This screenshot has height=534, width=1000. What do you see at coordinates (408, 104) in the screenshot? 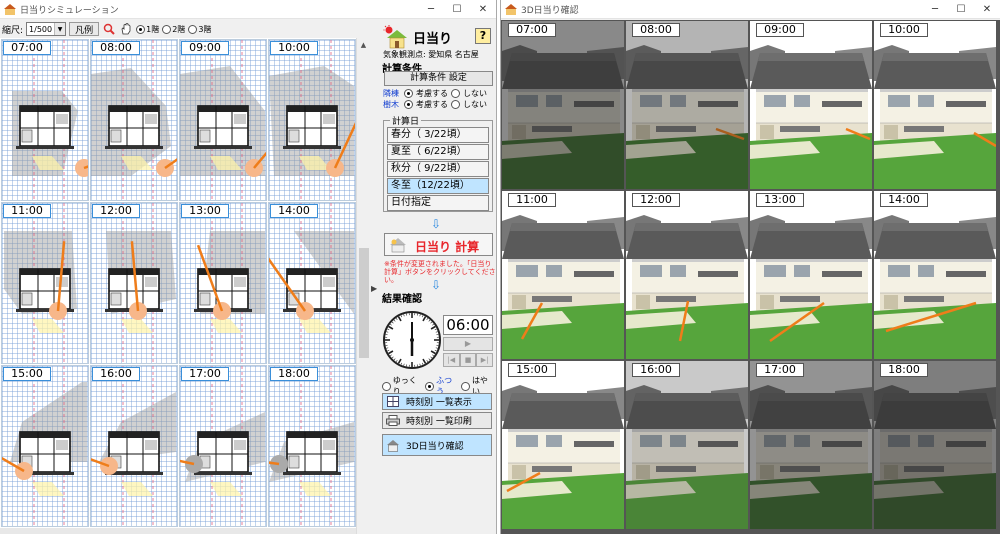
I see `tree-consider-radio` at bounding box center [408, 104].